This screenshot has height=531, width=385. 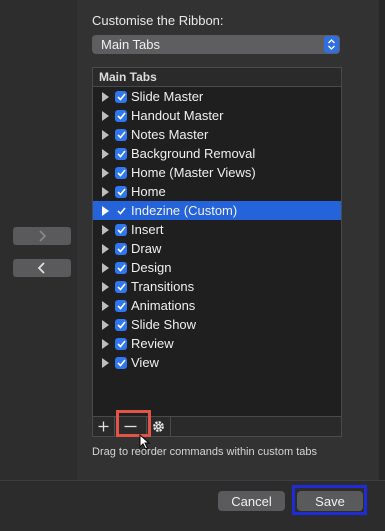 What do you see at coordinates (217, 191) in the screenshot?
I see `list-item: Home` at bounding box center [217, 191].